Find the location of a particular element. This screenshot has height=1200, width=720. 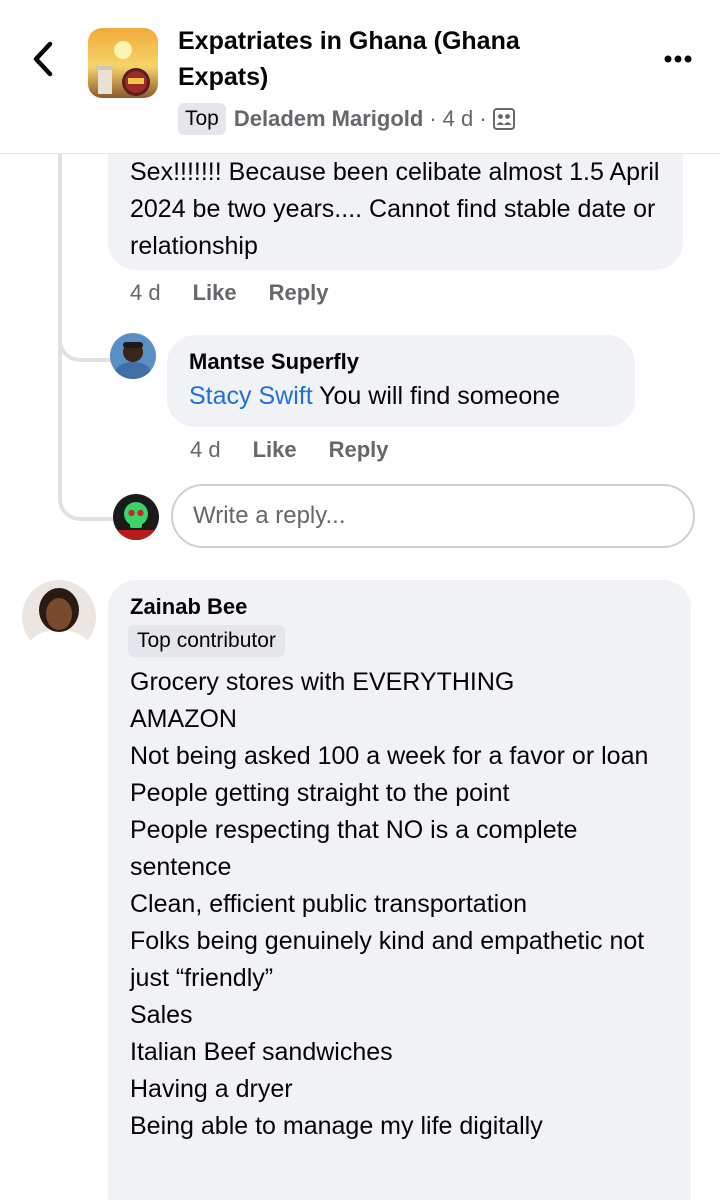

post-time: 4 d is located at coordinates (458, 119).